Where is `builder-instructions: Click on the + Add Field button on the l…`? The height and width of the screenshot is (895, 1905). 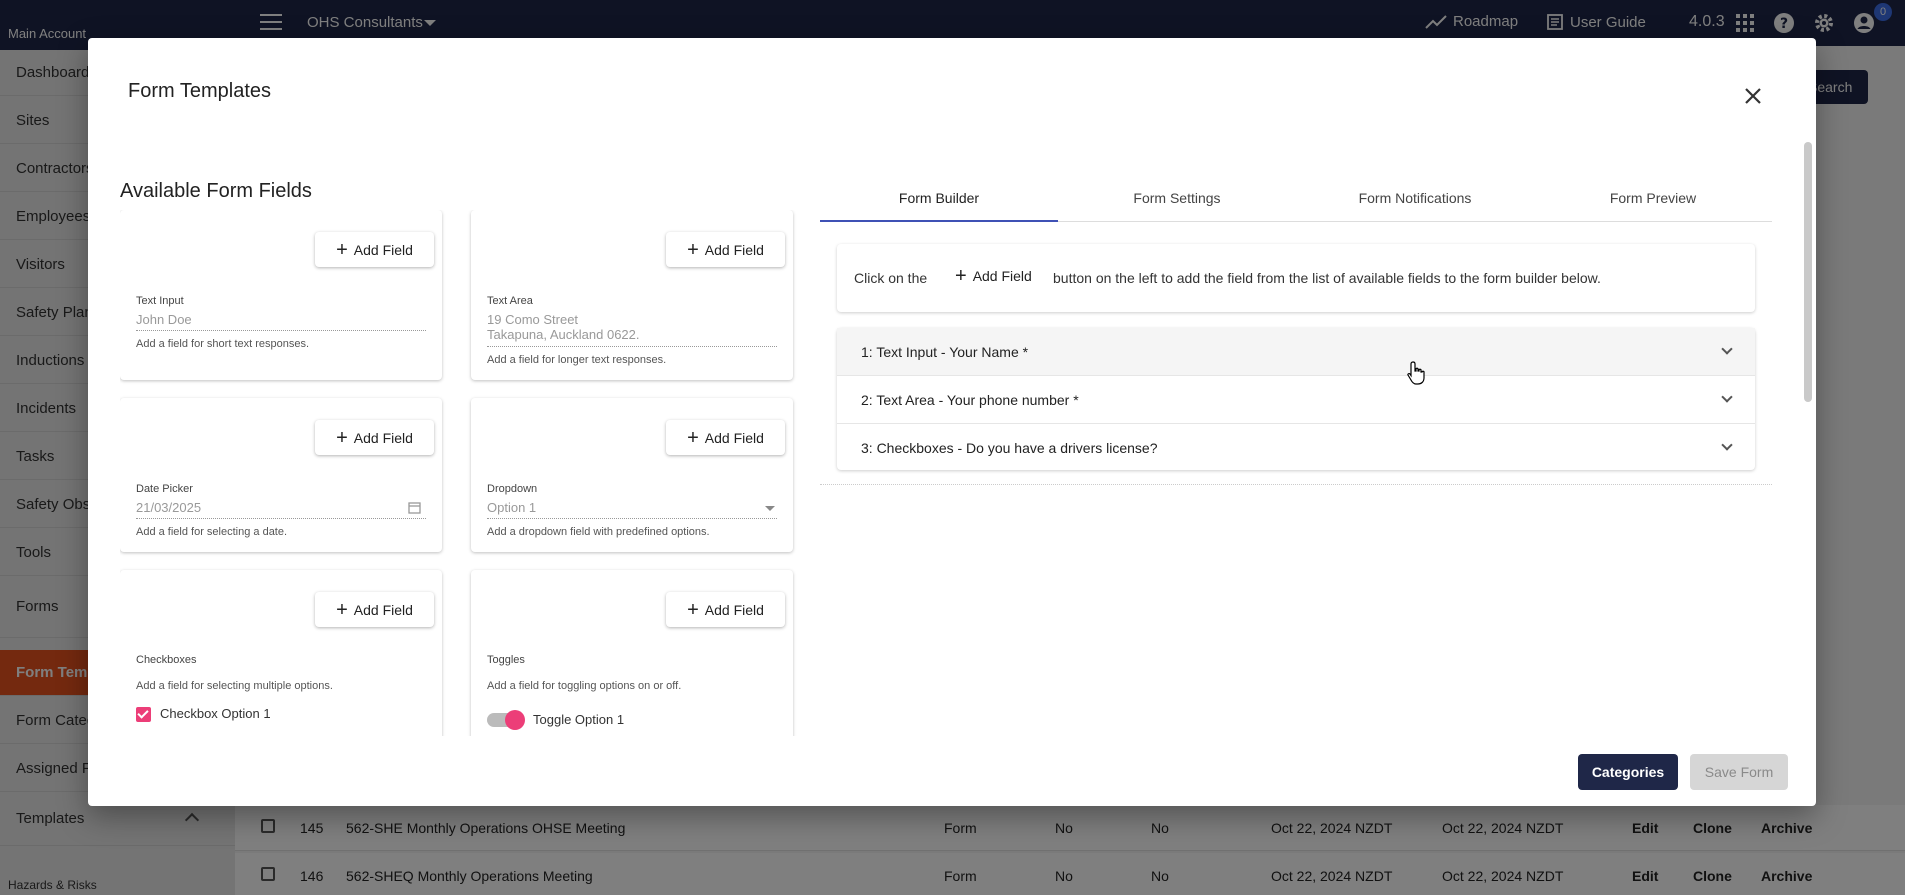
builder-instructions: Click on the + Add Field button on the l… is located at coordinates (1296, 278).